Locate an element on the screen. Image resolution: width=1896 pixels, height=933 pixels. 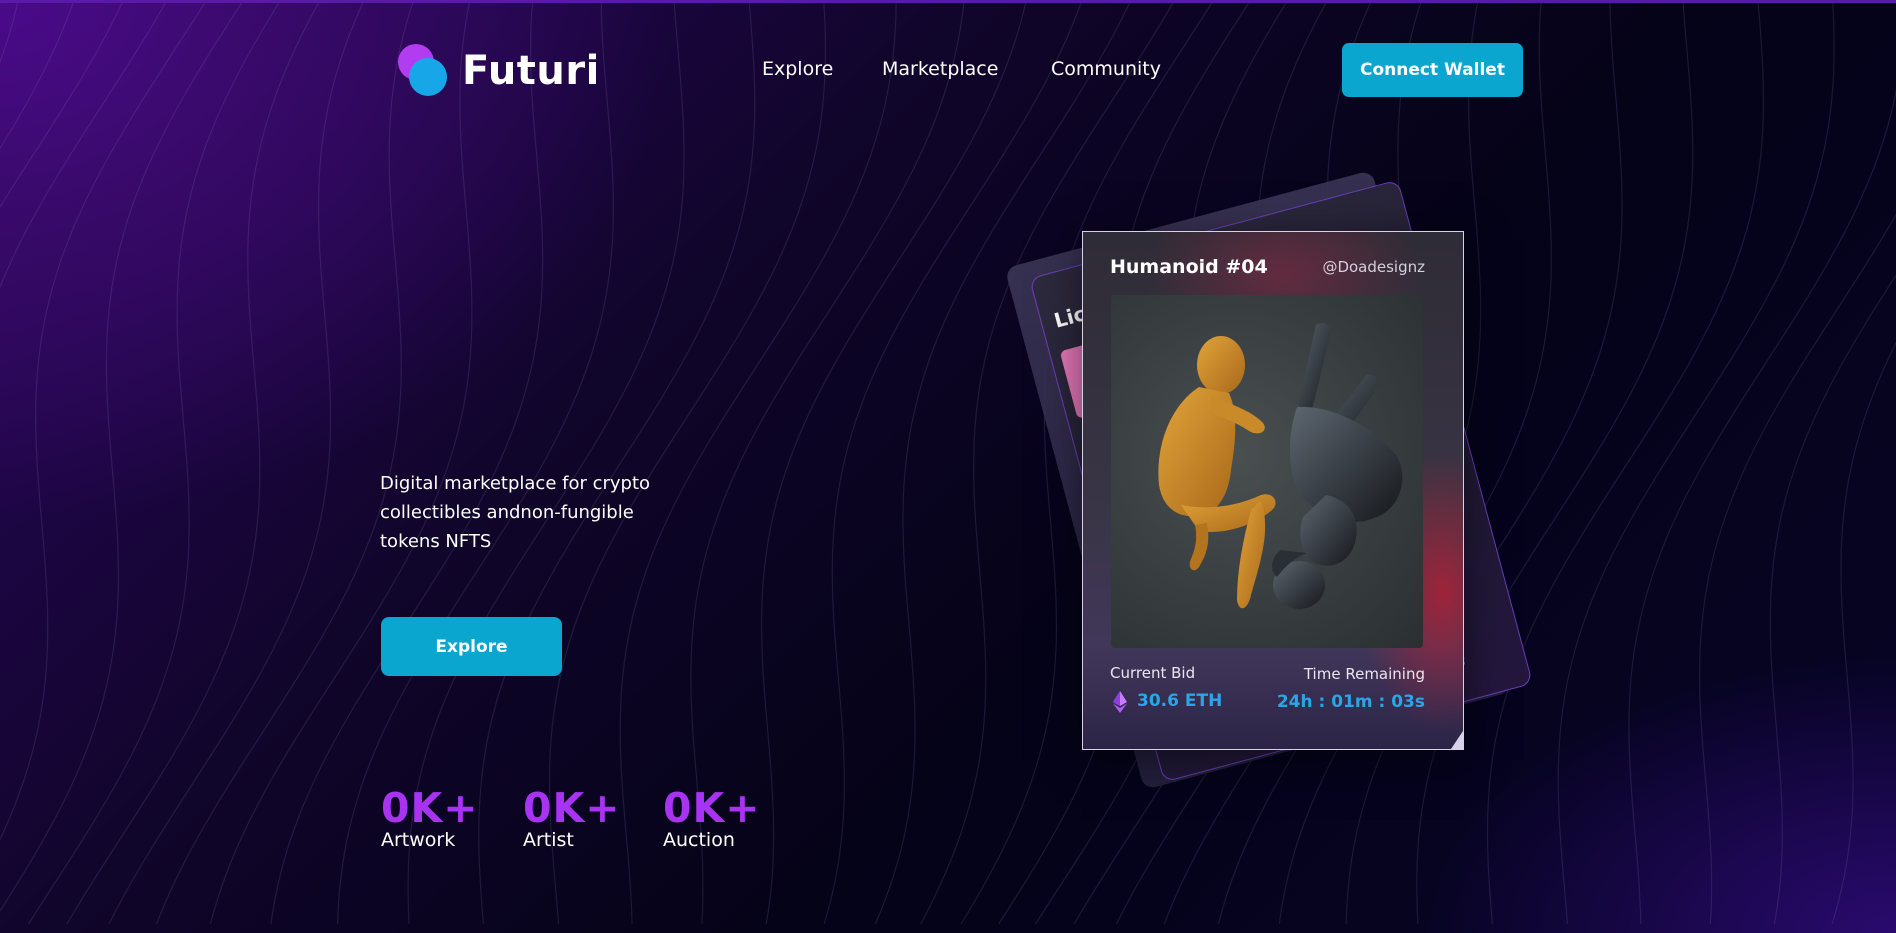
stat-auction: 0K+ Auction is located at coordinates (712, 820).